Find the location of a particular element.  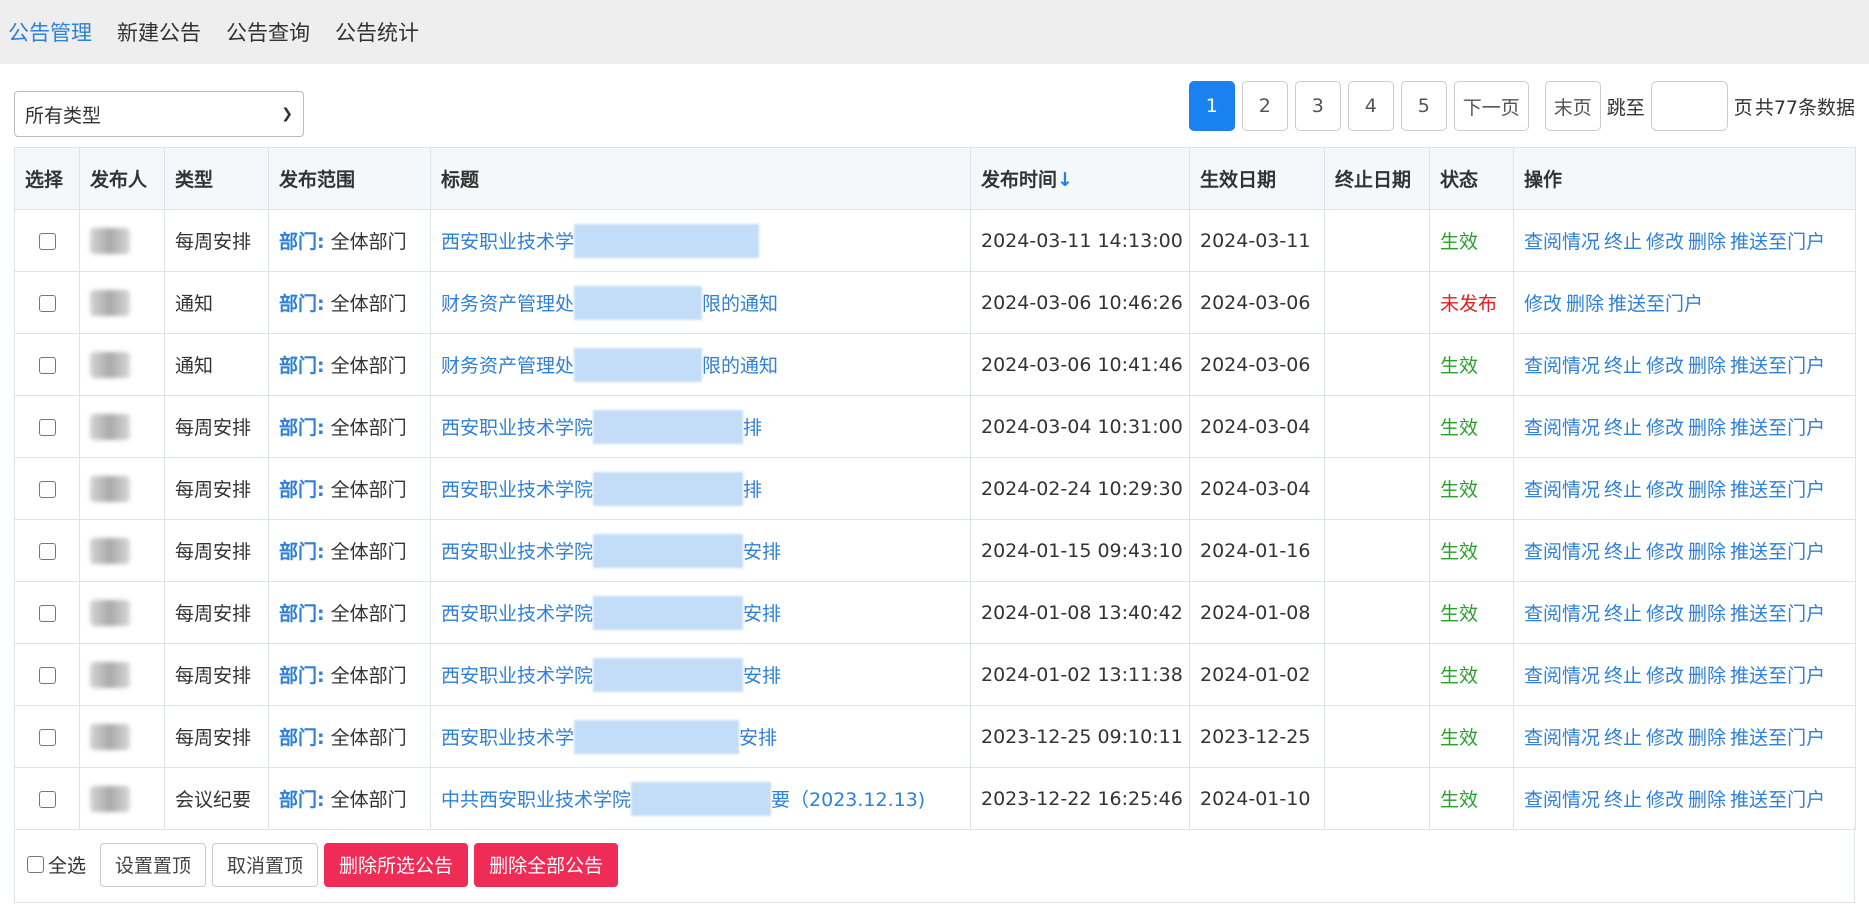

page-2-button: 2 is located at coordinates (1264, 106).